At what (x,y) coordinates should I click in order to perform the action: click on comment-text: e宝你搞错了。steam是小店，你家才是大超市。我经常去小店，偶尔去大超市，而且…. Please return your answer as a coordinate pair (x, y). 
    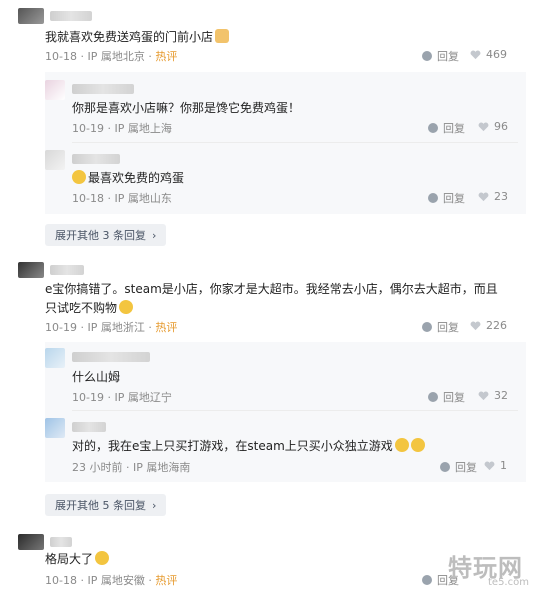
    Looking at the image, I should click on (271, 298).